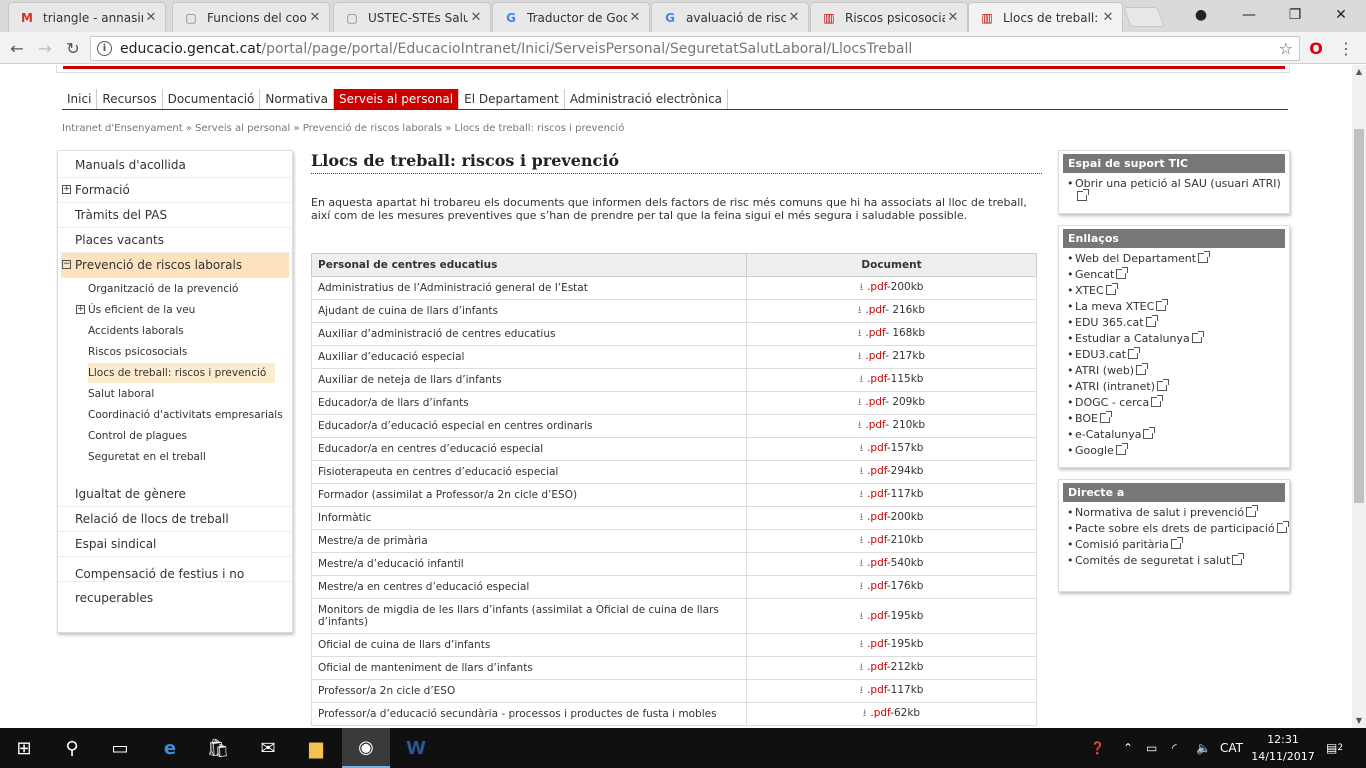 Image resolution: width=1366 pixels, height=768 pixels. I want to click on link-item: BOE, so click(1178, 418).